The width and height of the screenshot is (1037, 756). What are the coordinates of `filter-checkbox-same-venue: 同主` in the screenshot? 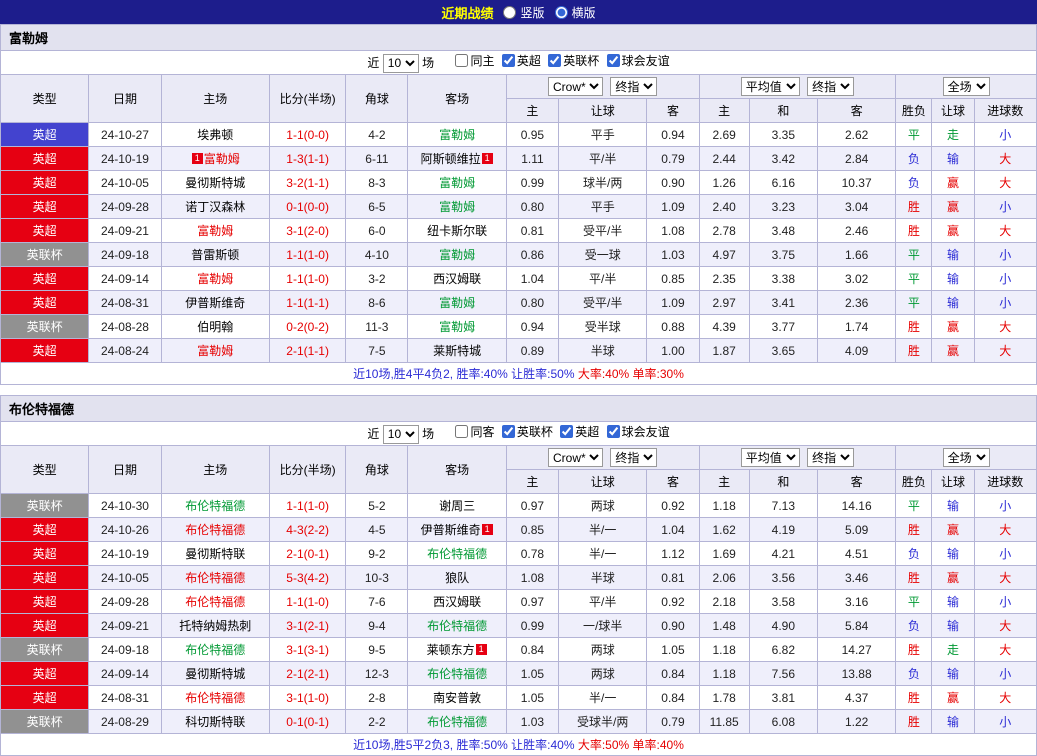 It's located at (475, 60).